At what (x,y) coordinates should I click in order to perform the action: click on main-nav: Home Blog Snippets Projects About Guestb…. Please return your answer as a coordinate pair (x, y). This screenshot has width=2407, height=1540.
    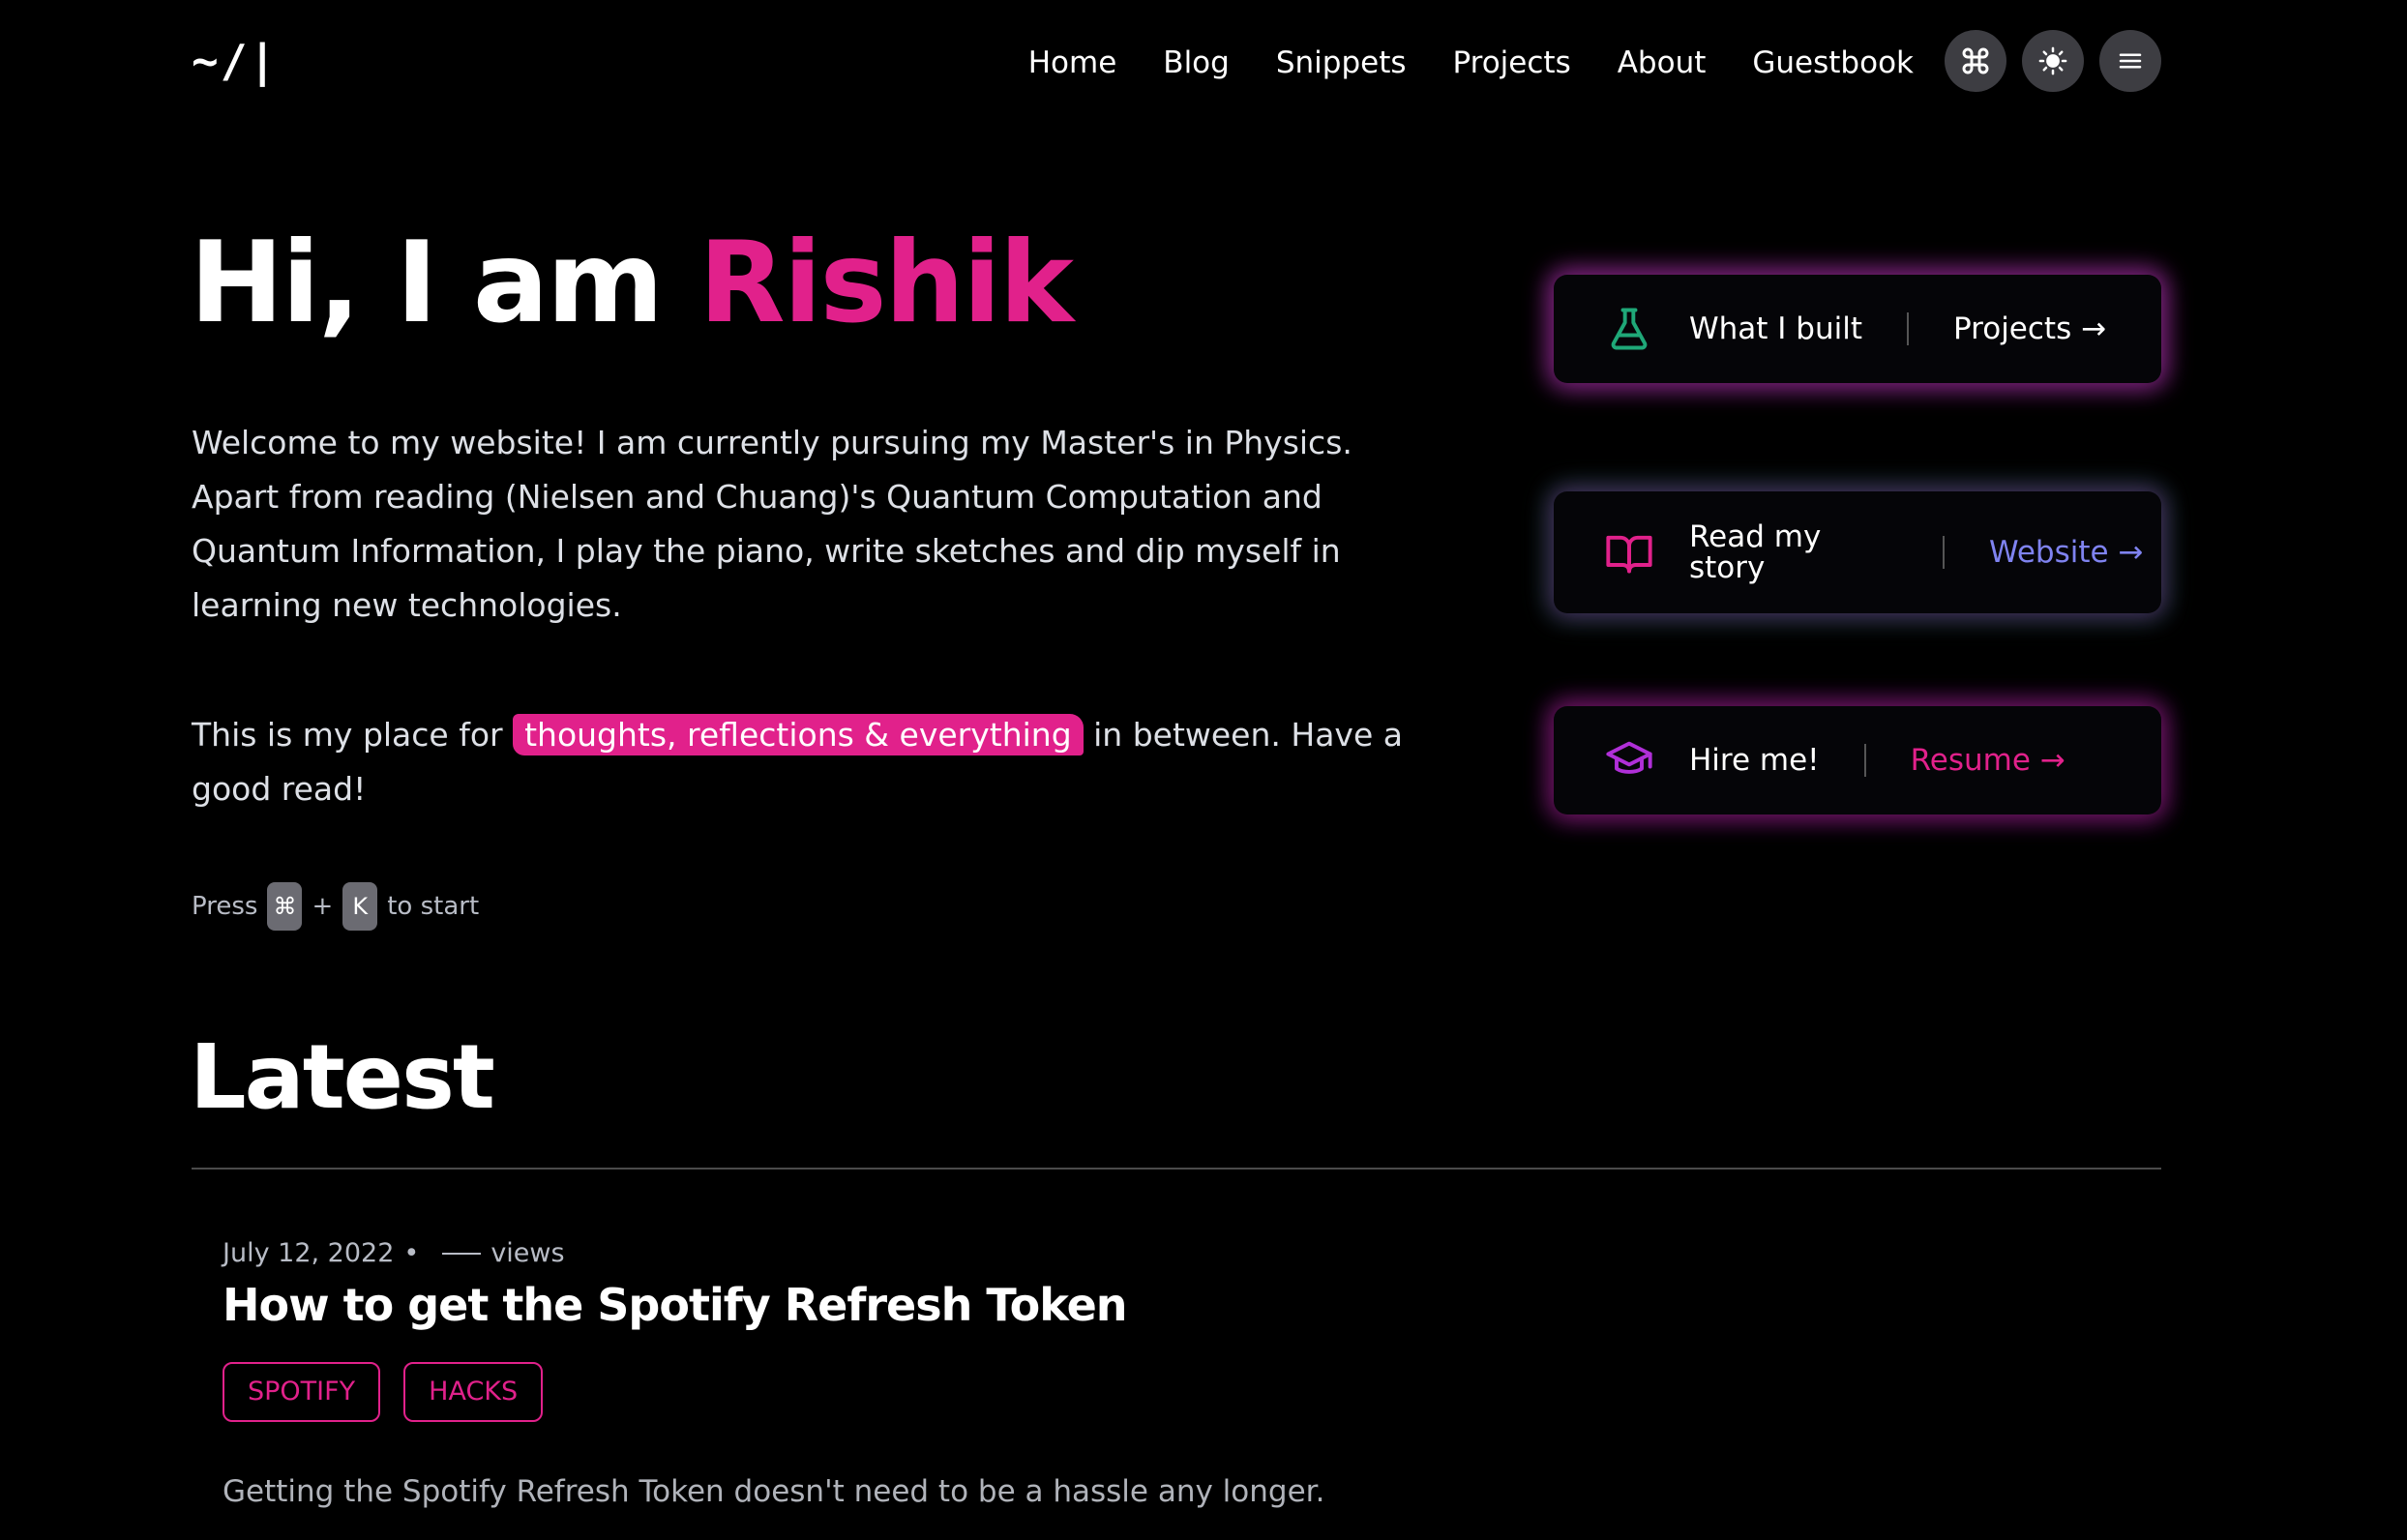
    Looking at the image, I should click on (1471, 63).